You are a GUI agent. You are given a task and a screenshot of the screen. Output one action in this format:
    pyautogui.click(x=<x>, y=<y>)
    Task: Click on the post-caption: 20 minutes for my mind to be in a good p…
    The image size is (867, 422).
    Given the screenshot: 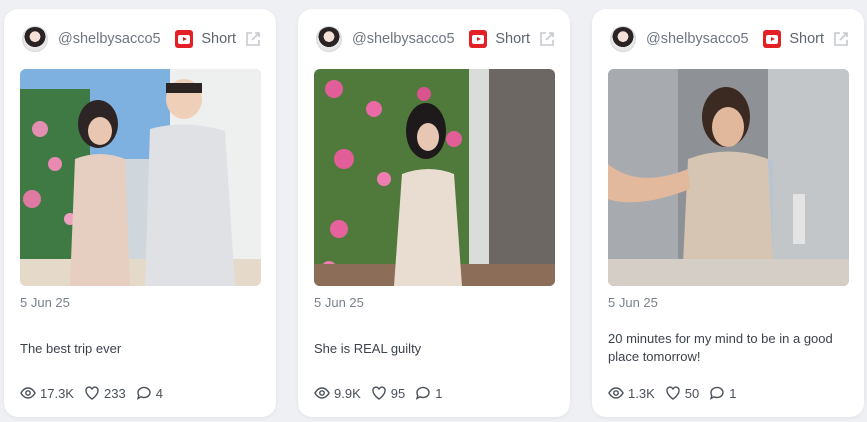 What is the action you would take?
    pyautogui.click(x=720, y=347)
    